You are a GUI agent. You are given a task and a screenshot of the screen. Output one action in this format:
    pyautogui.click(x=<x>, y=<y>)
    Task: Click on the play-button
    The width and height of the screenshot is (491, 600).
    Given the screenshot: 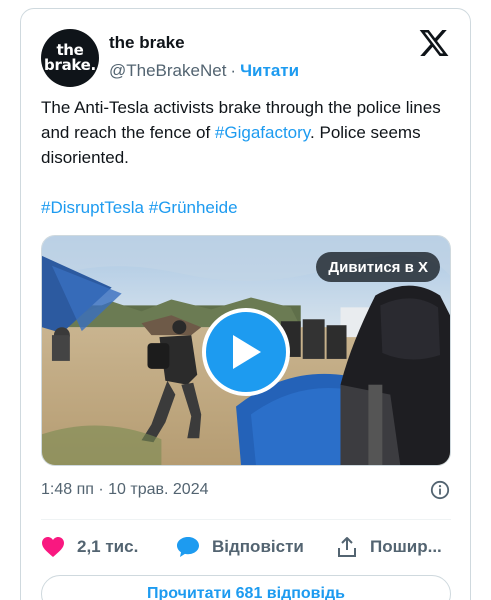 What is the action you would take?
    pyautogui.click(x=246, y=352)
    